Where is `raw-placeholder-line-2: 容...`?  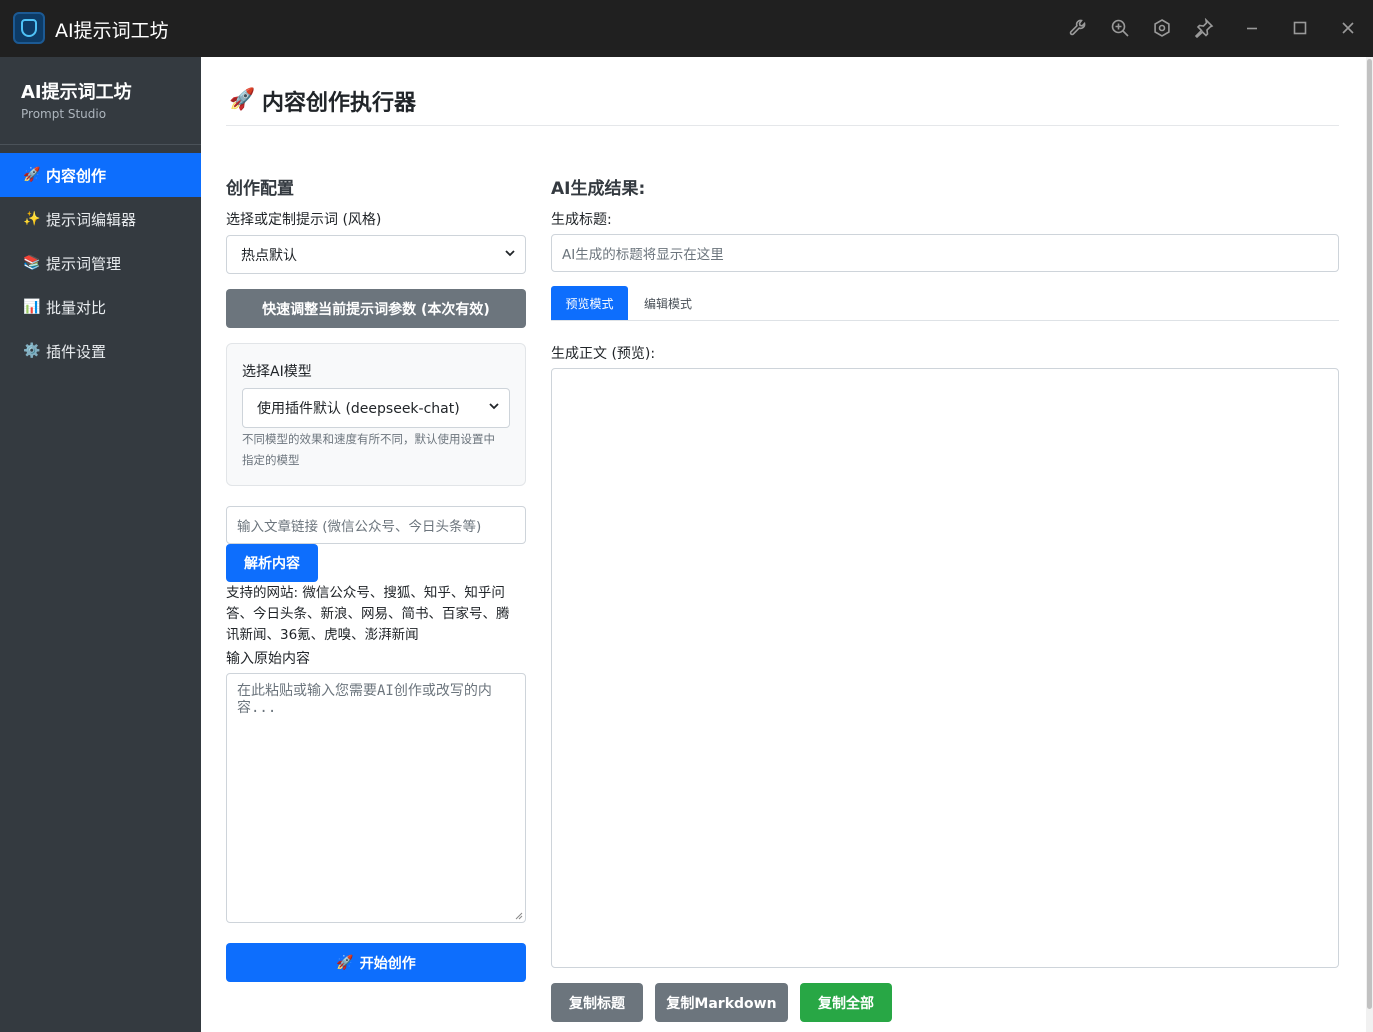 raw-placeholder-line-2: 容... is located at coordinates (257, 708).